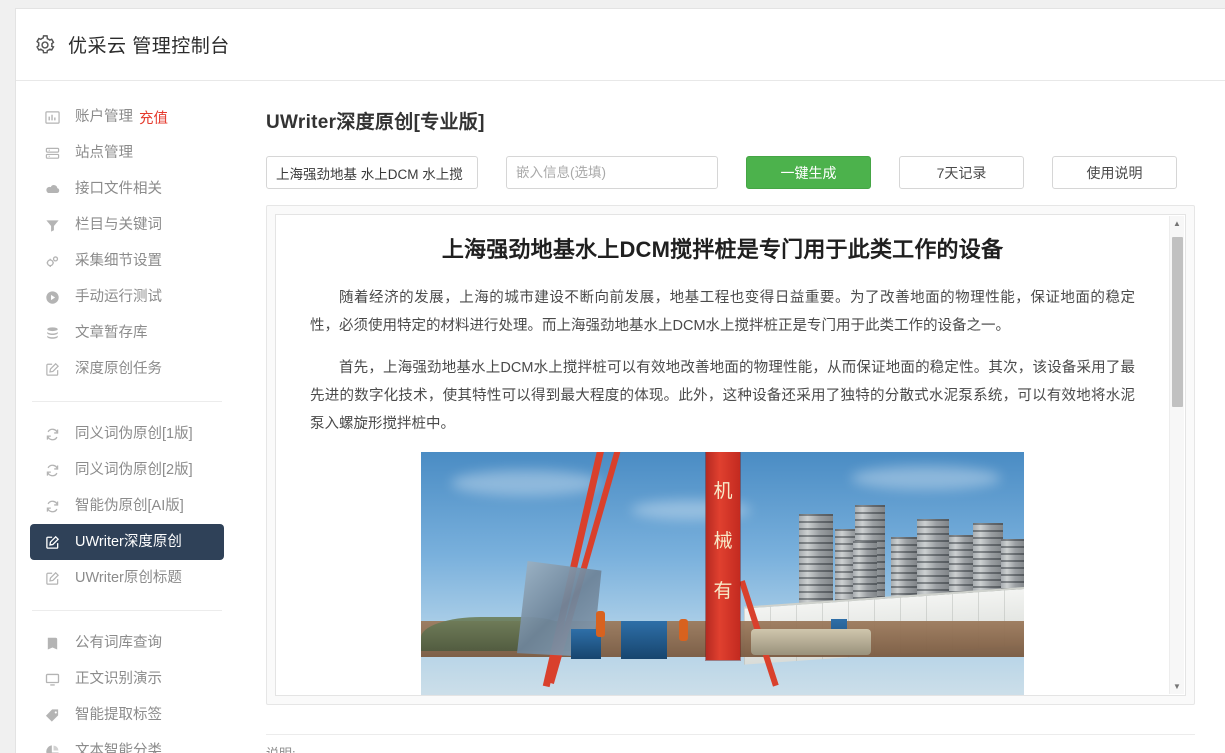 This screenshot has height=753, width=1225. I want to click on pie-chart-icon, so click(52, 748).